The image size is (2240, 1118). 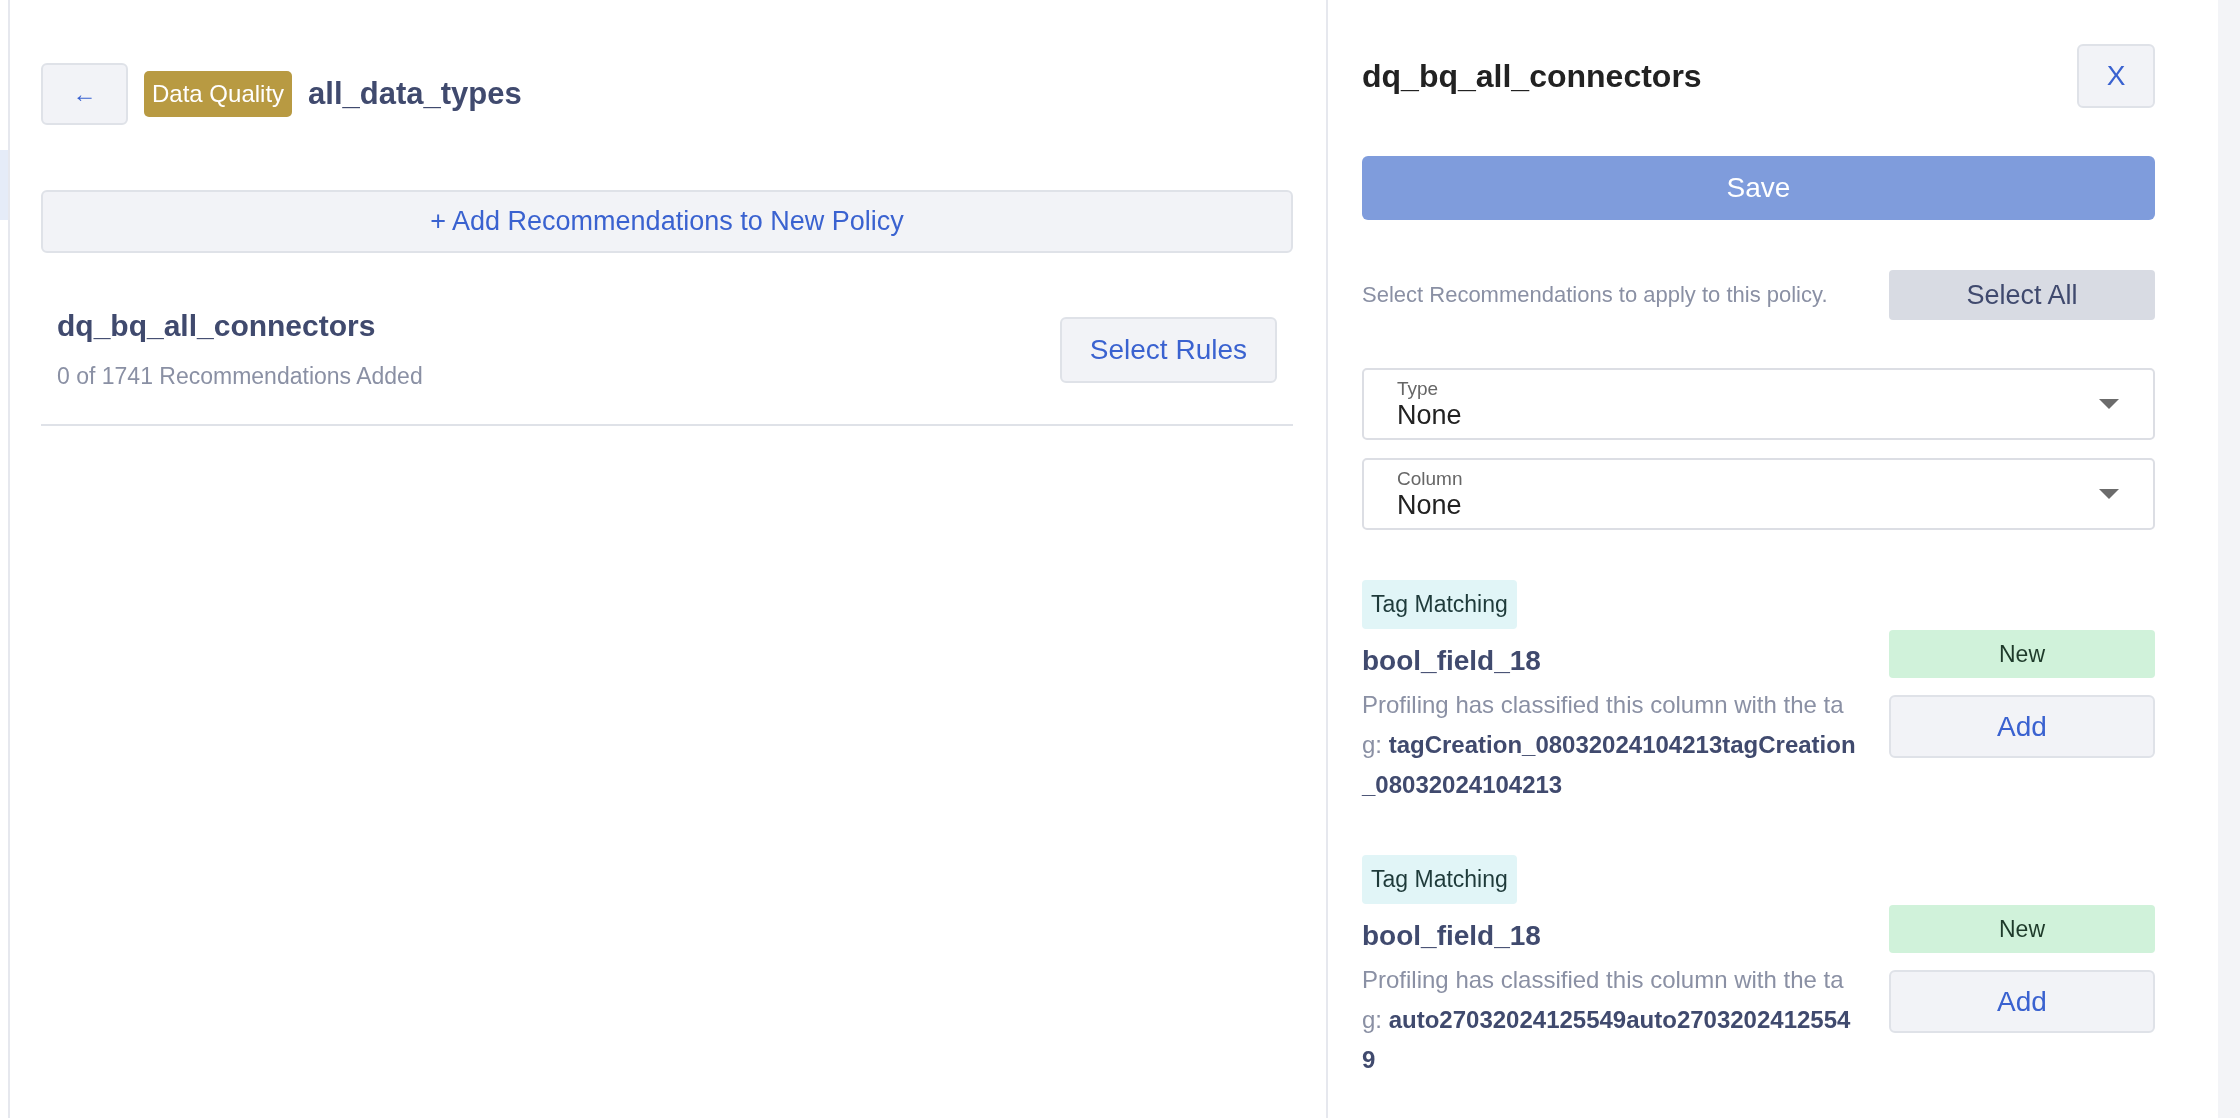 What do you see at coordinates (1532, 76) in the screenshot?
I see `panel-title: dq_bq_all_connectors` at bounding box center [1532, 76].